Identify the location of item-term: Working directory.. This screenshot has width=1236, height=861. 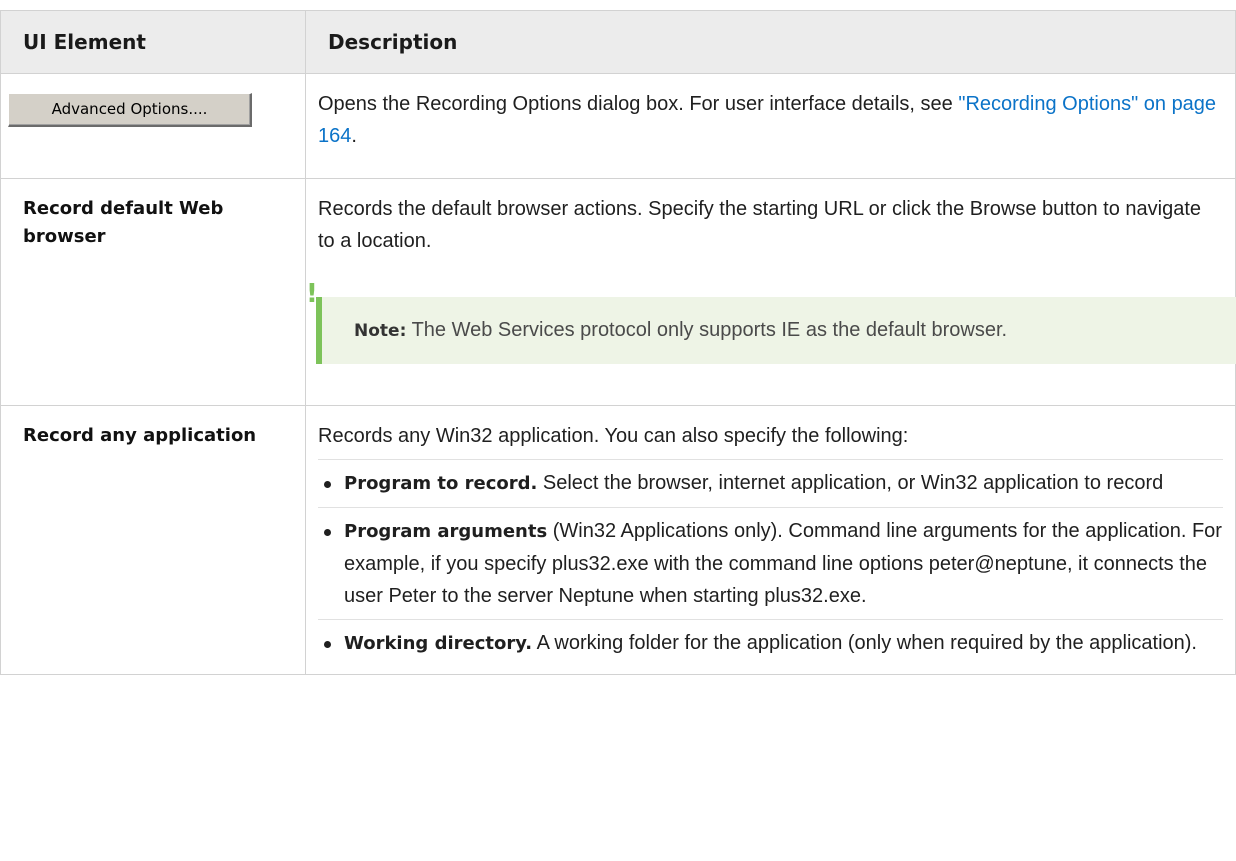
(438, 643).